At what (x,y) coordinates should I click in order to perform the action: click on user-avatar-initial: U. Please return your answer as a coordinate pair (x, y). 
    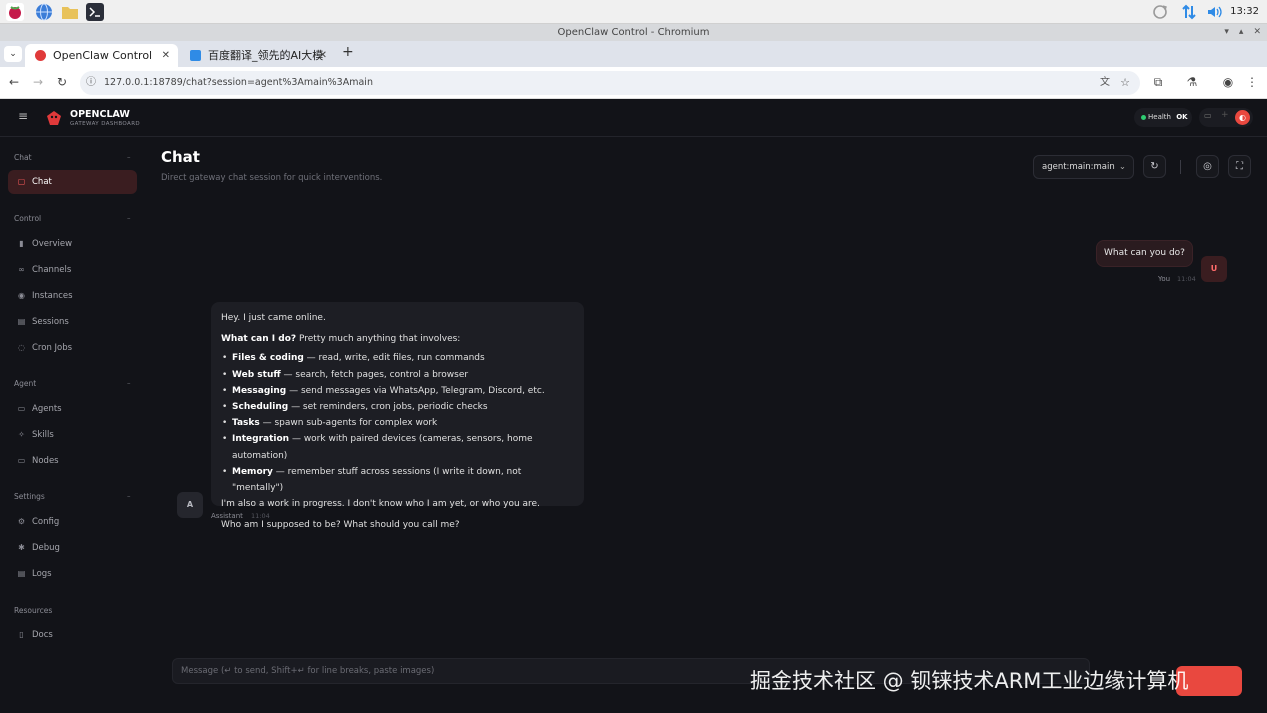
    Looking at the image, I should click on (1214, 268).